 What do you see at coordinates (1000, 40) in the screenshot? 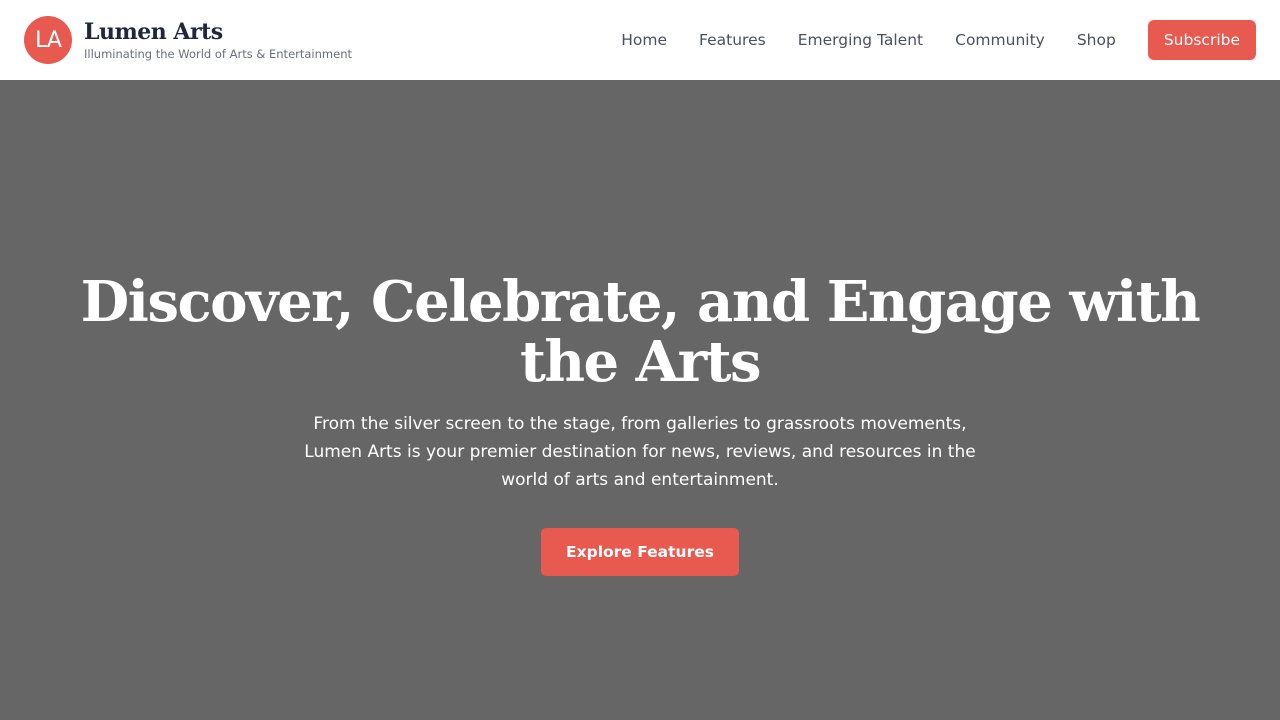
I see `nav-link-community: Community` at bounding box center [1000, 40].